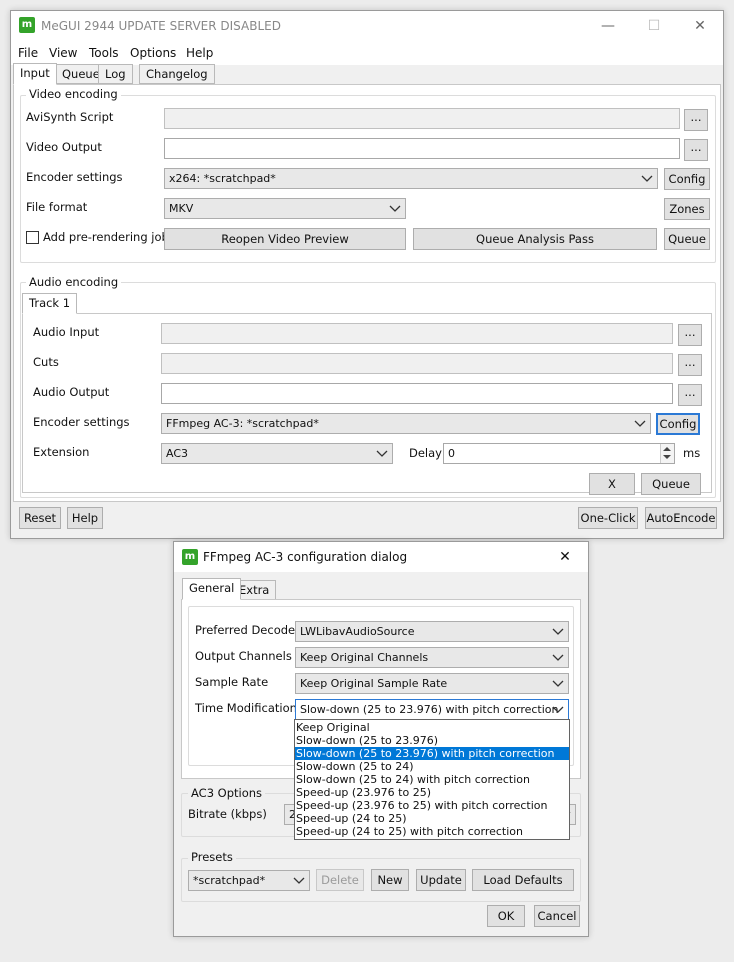 The height and width of the screenshot is (962, 734). What do you see at coordinates (432, 766) in the screenshot?
I see `time-option: Slow-down (25 to 24)` at bounding box center [432, 766].